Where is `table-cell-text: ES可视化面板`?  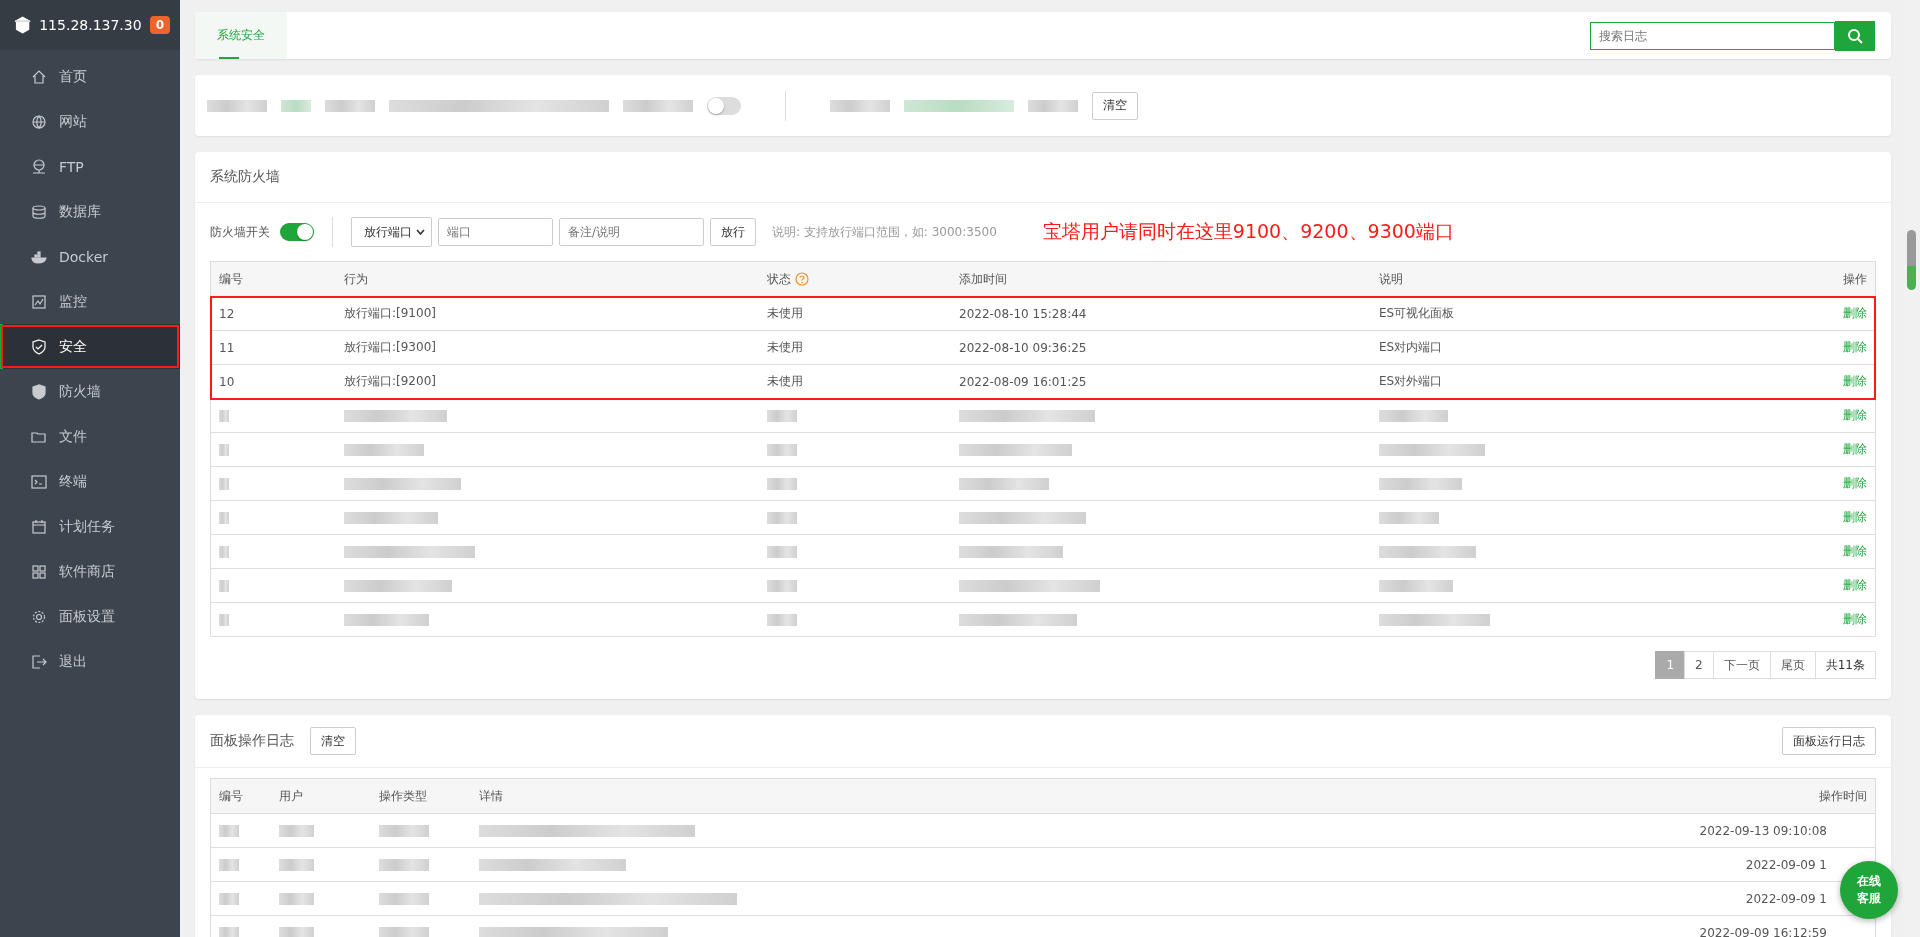
table-cell-text: ES可视化面板 is located at coordinates (1417, 313).